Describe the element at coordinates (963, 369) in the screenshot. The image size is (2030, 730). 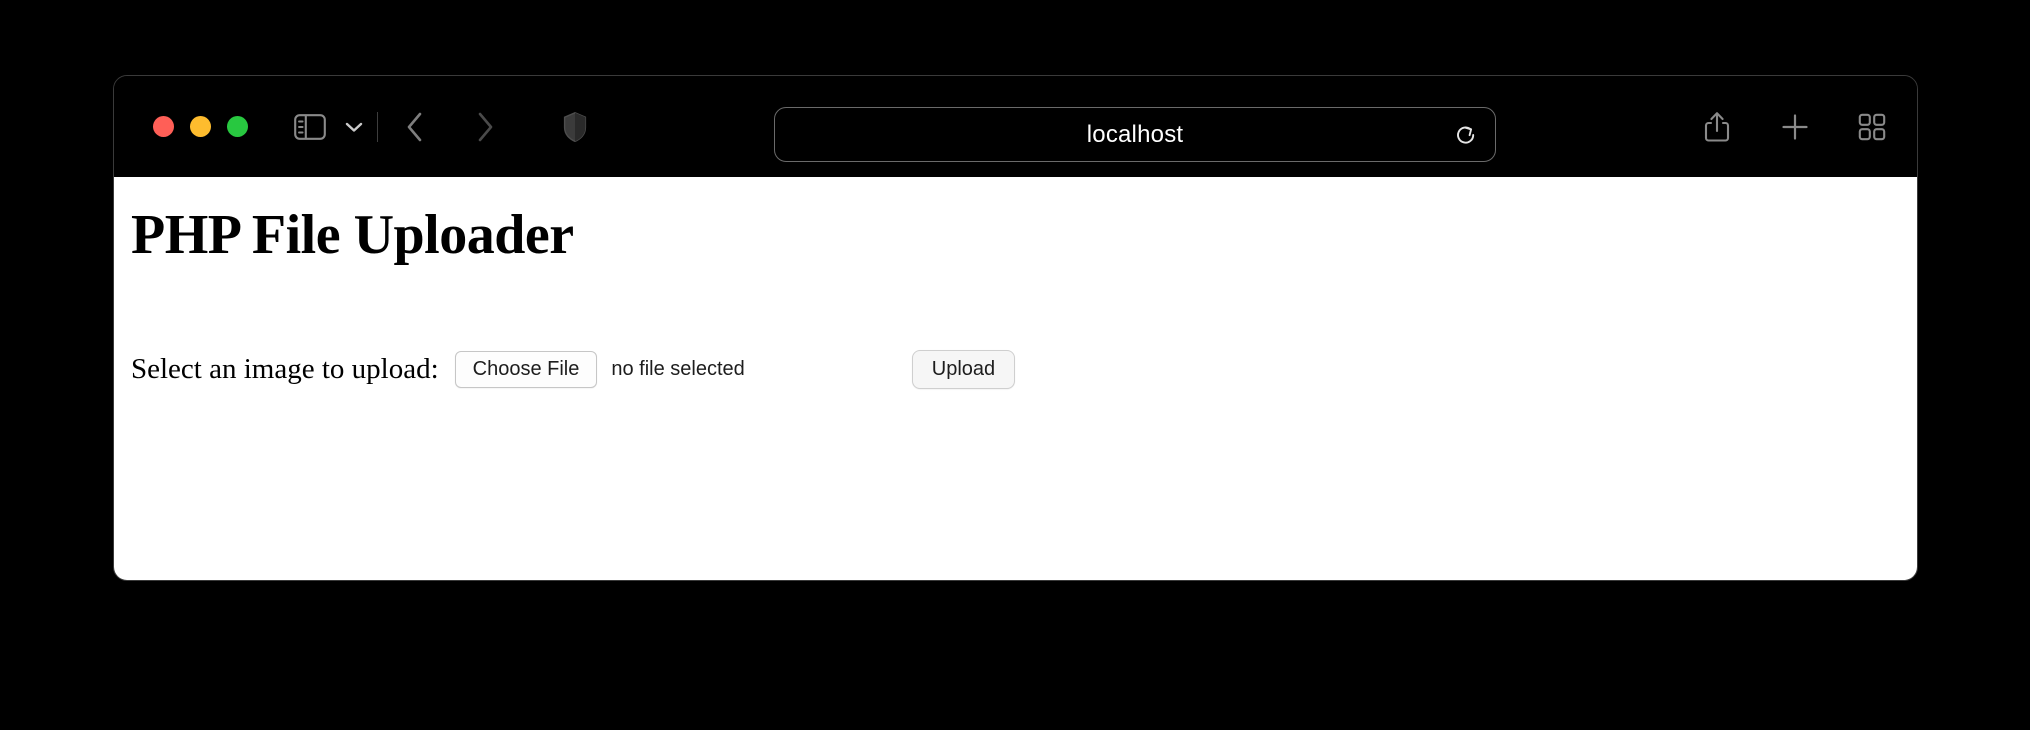
I see `upload-button: Upload` at that location.